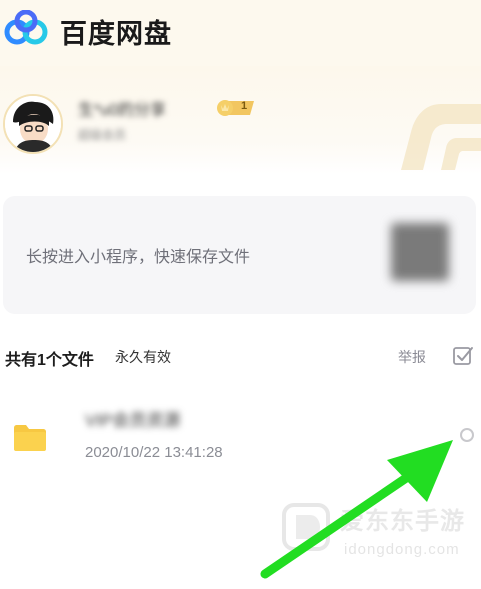  Describe the element at coordinates (133, 420) in the screenshot. I see `file-name: VIP会员资源` at that location.